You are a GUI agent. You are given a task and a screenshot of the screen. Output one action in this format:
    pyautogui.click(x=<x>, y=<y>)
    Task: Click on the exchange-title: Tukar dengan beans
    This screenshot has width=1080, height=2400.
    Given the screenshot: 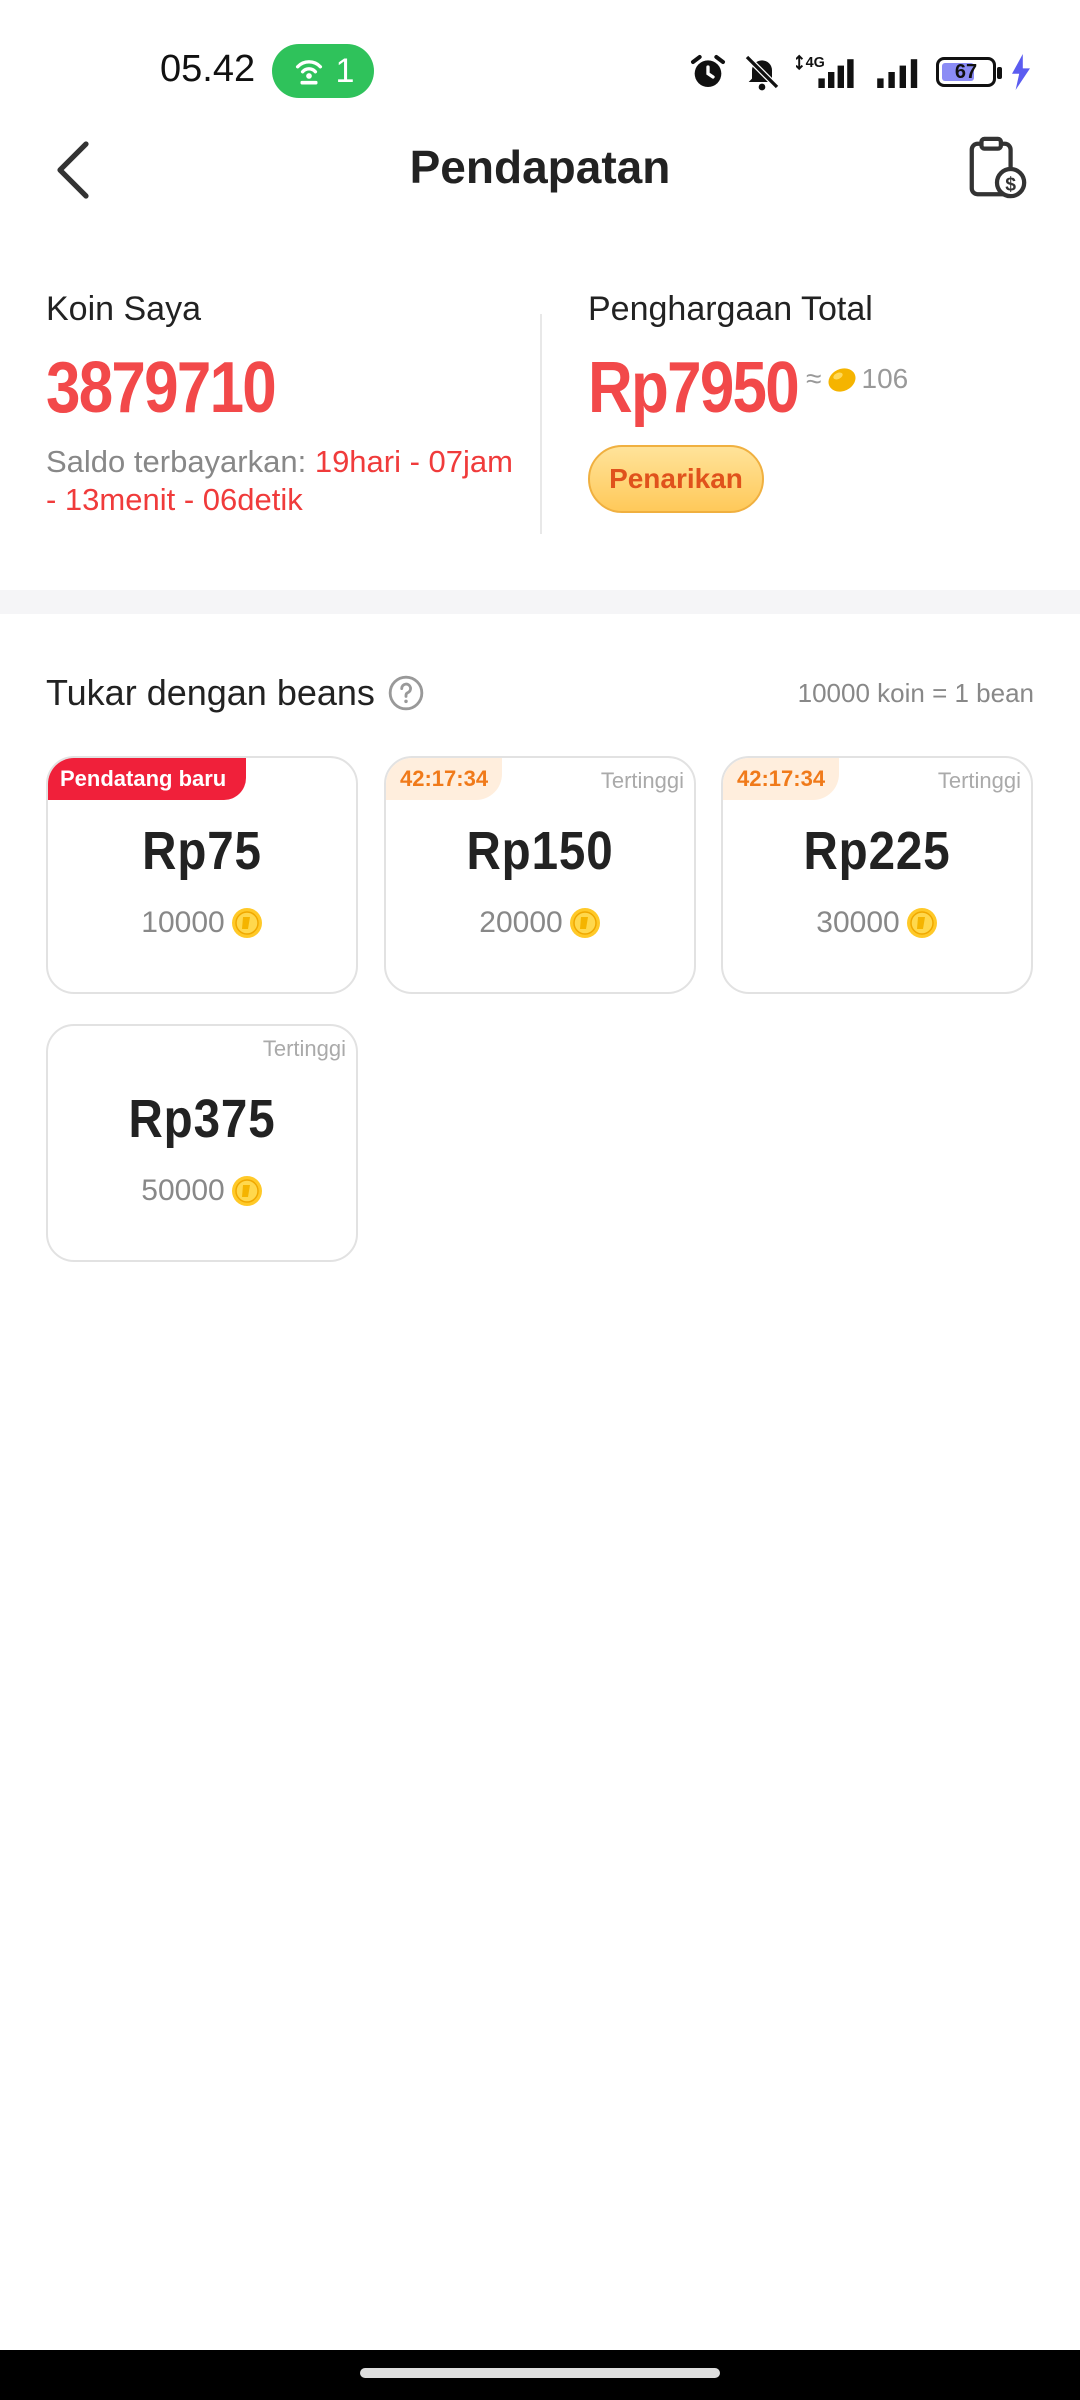 What is the action you would take?
    pyautogui.click(x=210, y=692)
    